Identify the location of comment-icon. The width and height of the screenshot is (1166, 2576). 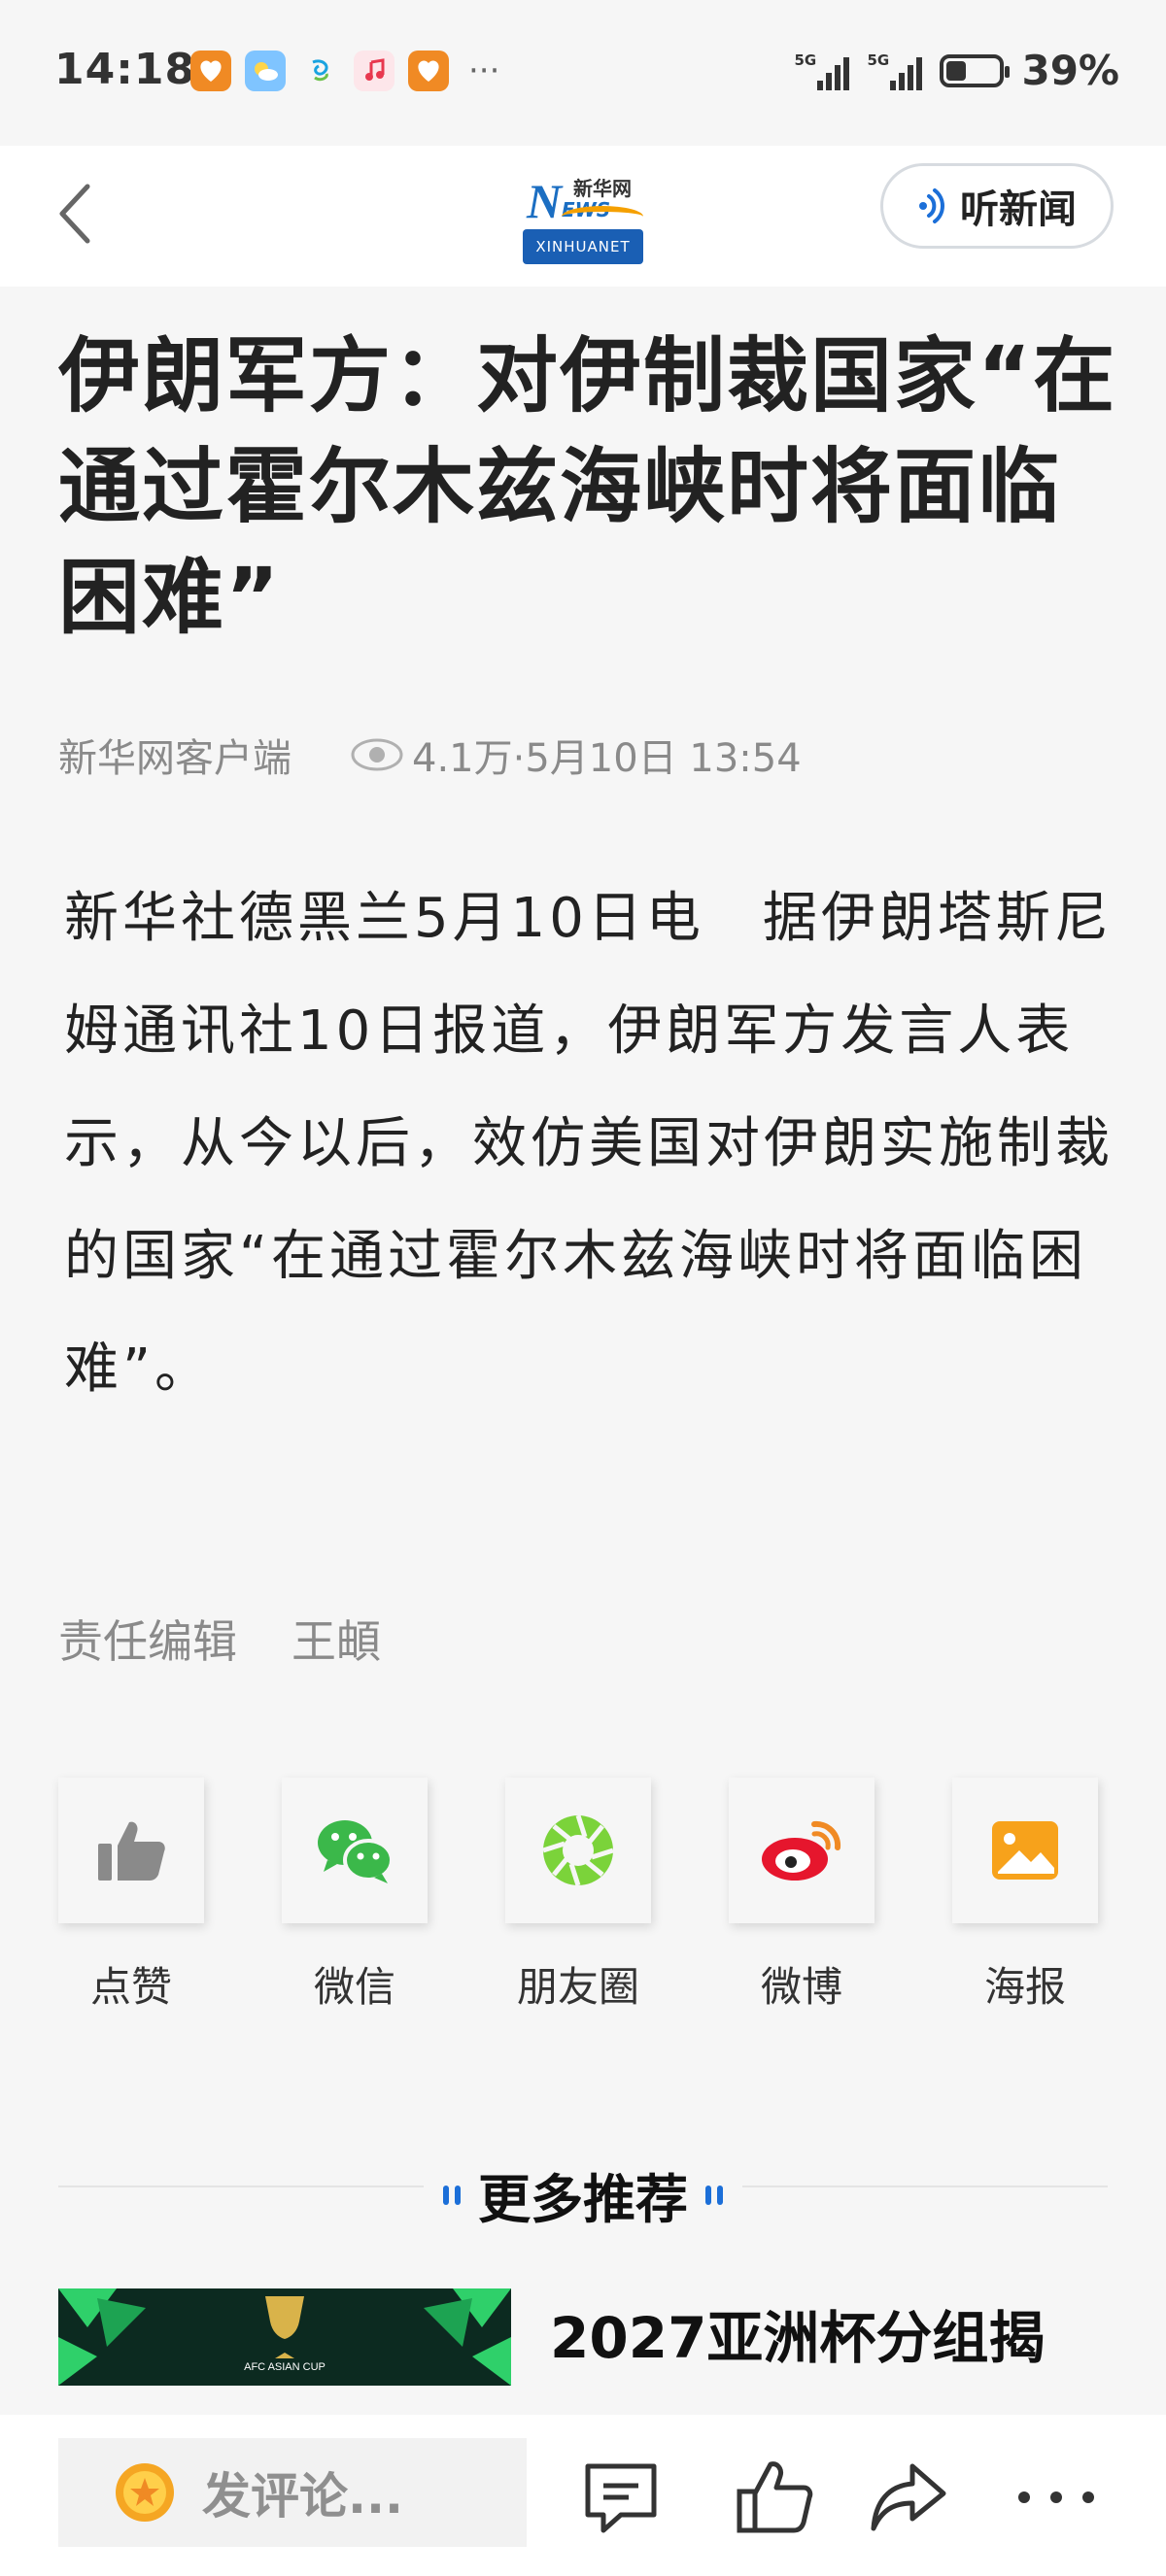
(621, 2498).